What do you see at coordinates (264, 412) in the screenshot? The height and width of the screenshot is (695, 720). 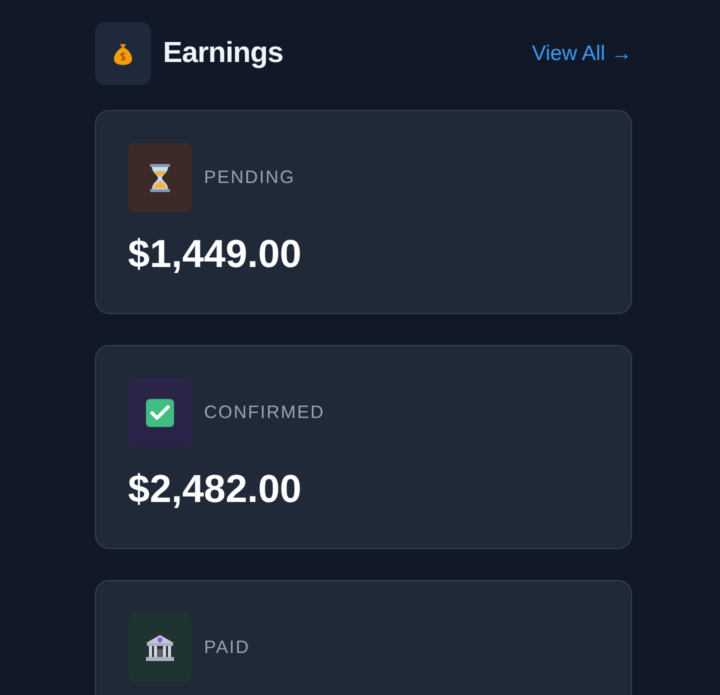 I see `status-label: CONFIRMED` at bounding box center [264, 412].